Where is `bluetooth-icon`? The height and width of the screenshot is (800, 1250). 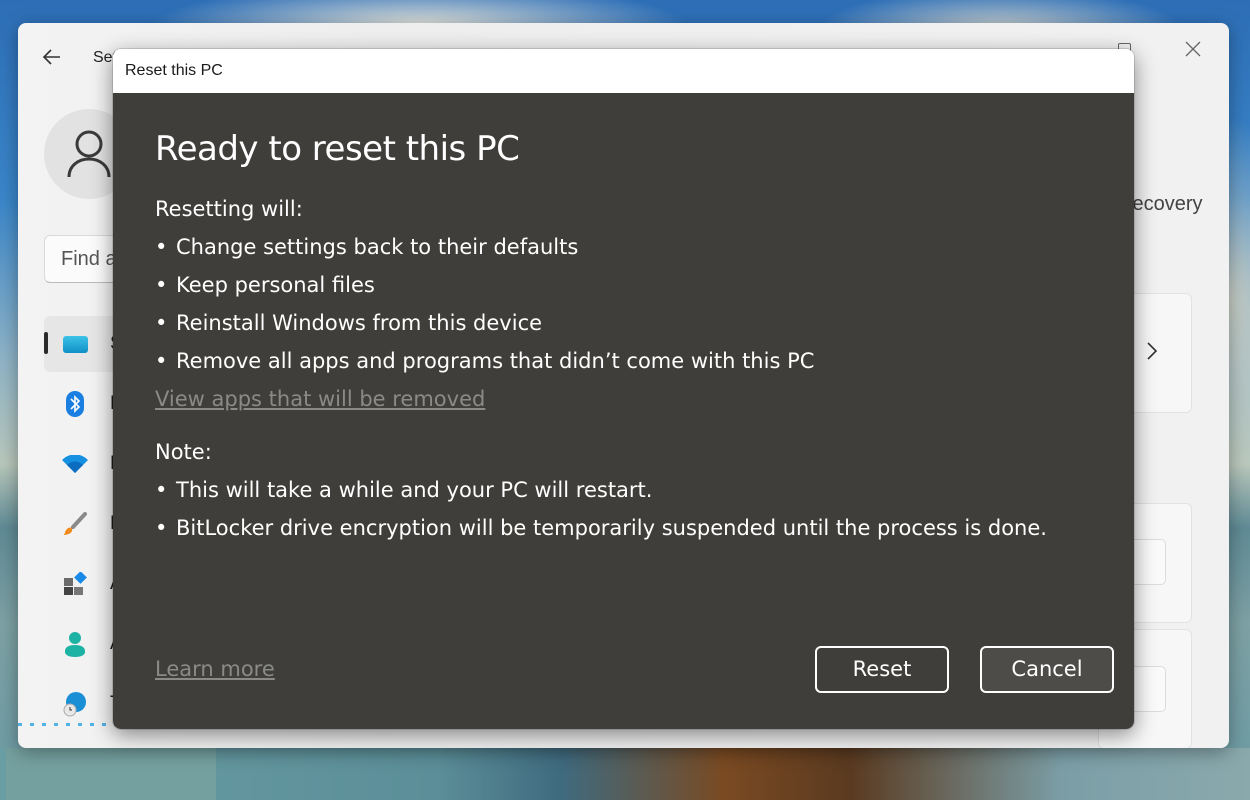 bluetooth-icon is located at coordinates (75, 404).